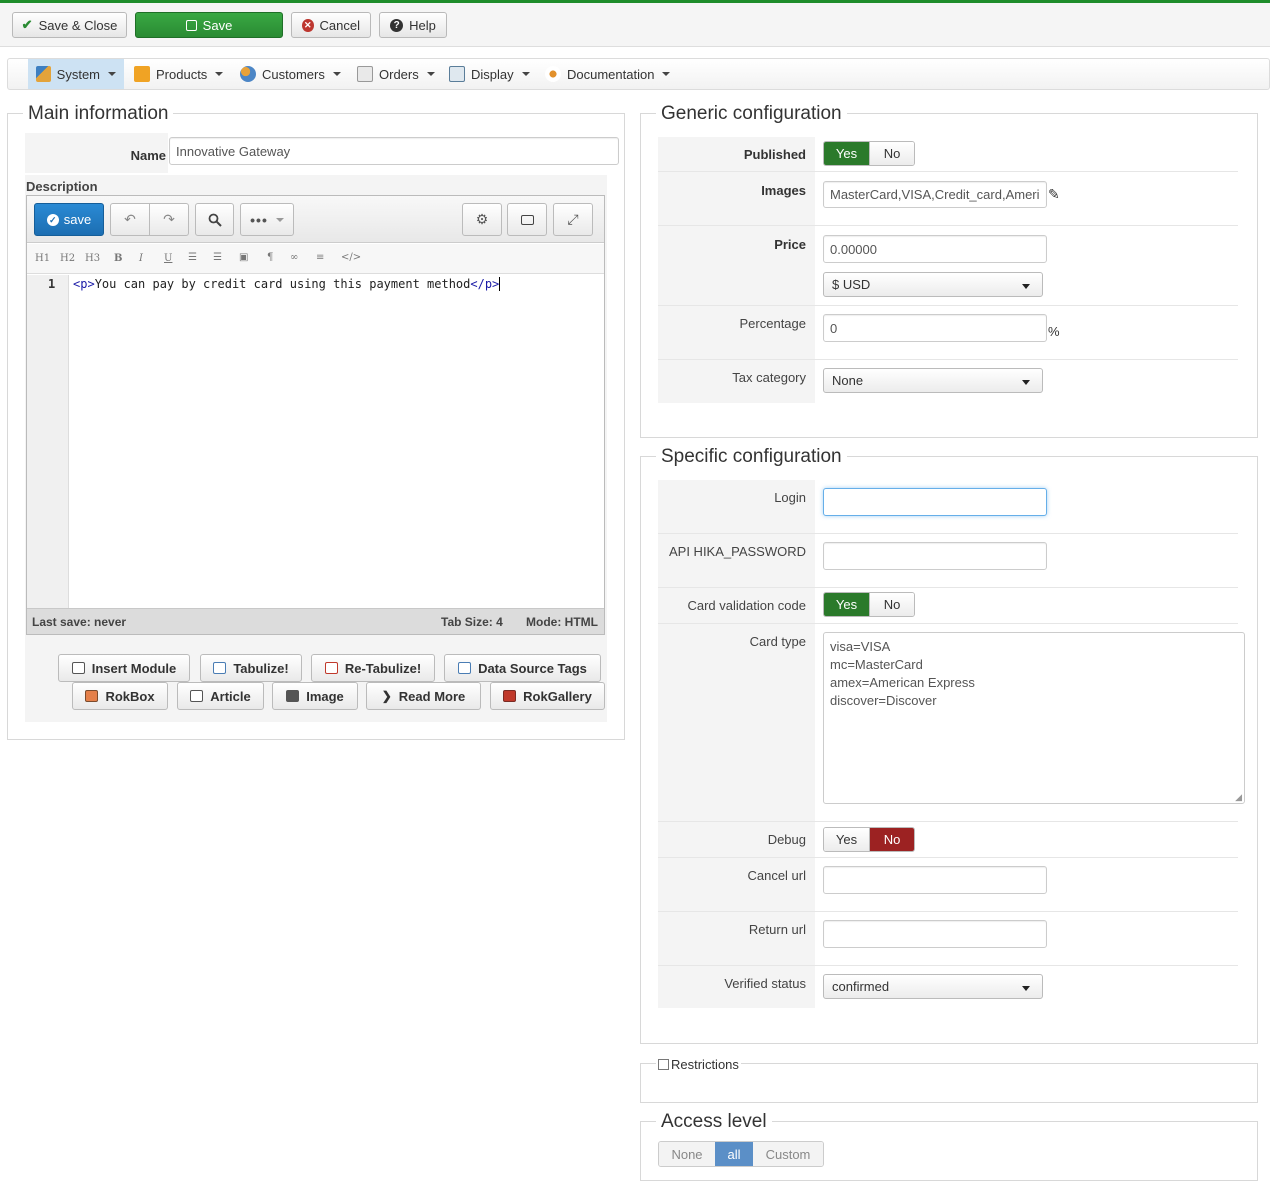 This screenshot has height=1181, width=1270. What do you see at coordinates (635, 23) in the screenshot?
I see `toolbar: ✔ Save & Close Save ✕ Cancel ? Help` at bounding box center [635, 23].